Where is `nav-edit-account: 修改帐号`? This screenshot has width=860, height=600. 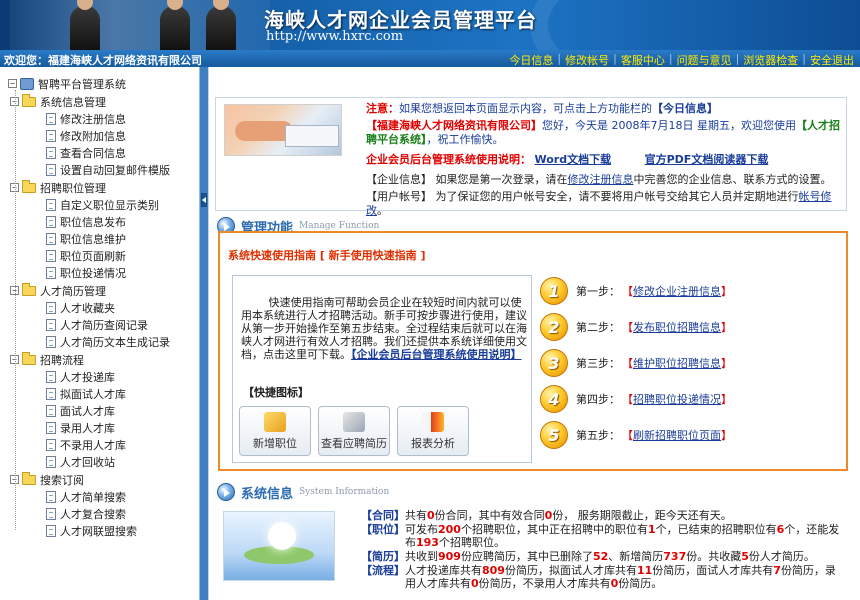
nav-edit-account: 修改帐号 is located at coordinates (587, 60).